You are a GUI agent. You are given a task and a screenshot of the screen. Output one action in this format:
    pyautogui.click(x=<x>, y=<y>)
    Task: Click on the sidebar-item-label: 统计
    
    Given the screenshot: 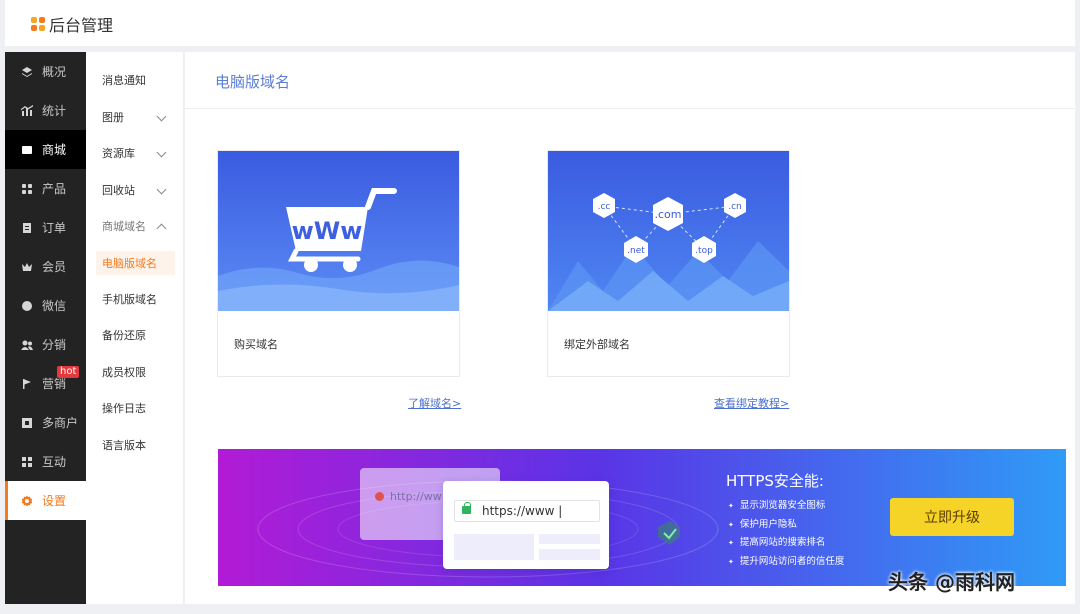 What is the action you would take?
    pyautogui.click(x=54, y=111)
    